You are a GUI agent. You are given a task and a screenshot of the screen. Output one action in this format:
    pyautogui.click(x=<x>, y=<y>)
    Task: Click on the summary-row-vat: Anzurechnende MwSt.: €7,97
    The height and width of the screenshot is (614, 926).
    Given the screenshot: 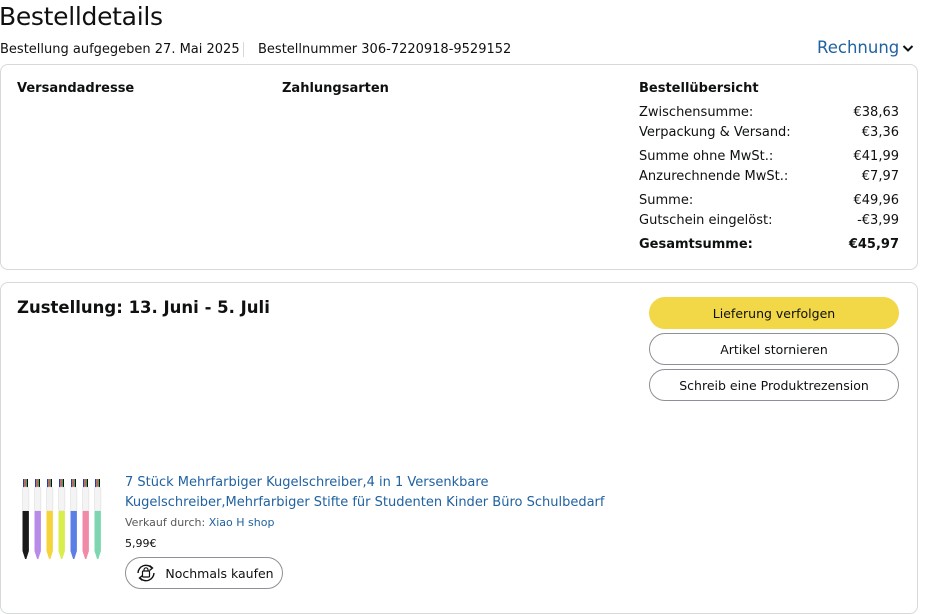 What is the action you would take?
    pyautogui.click(x=769, y=176)
    